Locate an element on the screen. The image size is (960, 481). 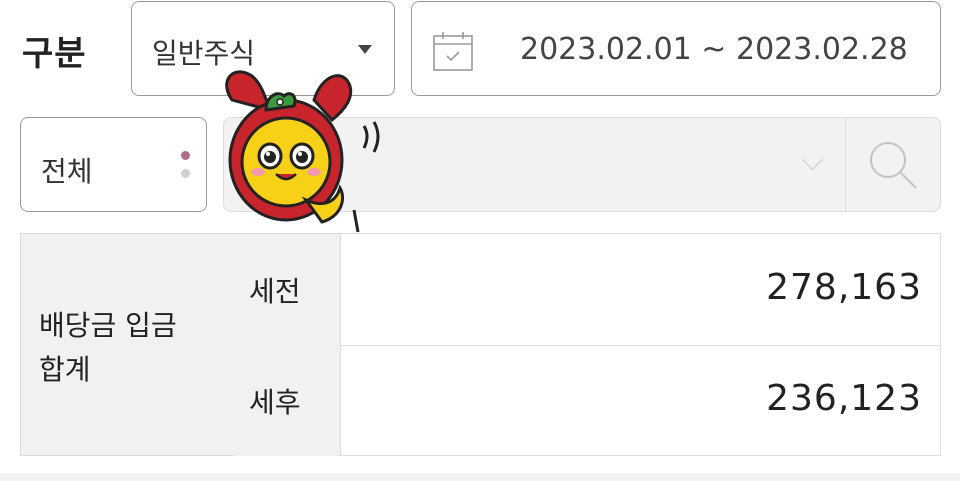
row-label-cell: 세전 is located at coordinates (287, 290).